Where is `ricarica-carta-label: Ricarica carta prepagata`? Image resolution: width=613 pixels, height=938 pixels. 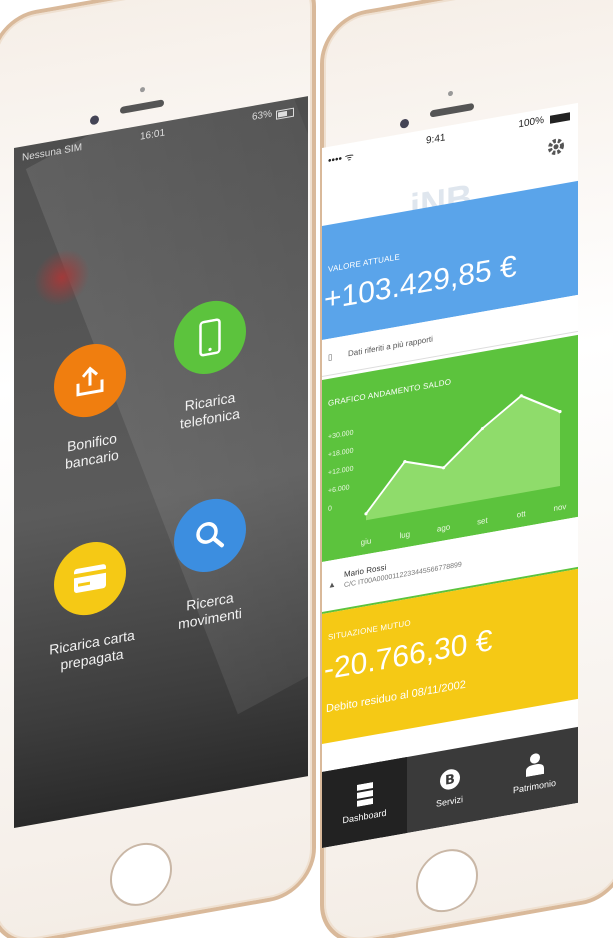
ricarica-carta-label: Ricarica carta prepagata is located at coordinates (92, 651).